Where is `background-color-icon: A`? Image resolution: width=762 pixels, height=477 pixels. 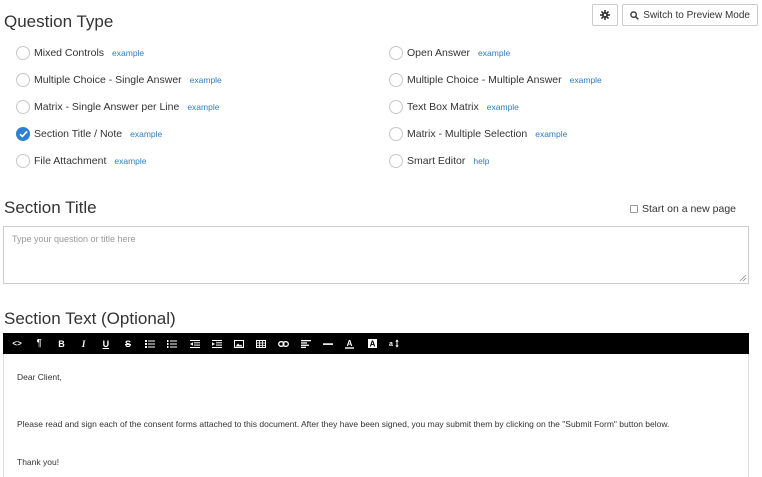 background-color-icon: A is located at coordinates (372, 343).